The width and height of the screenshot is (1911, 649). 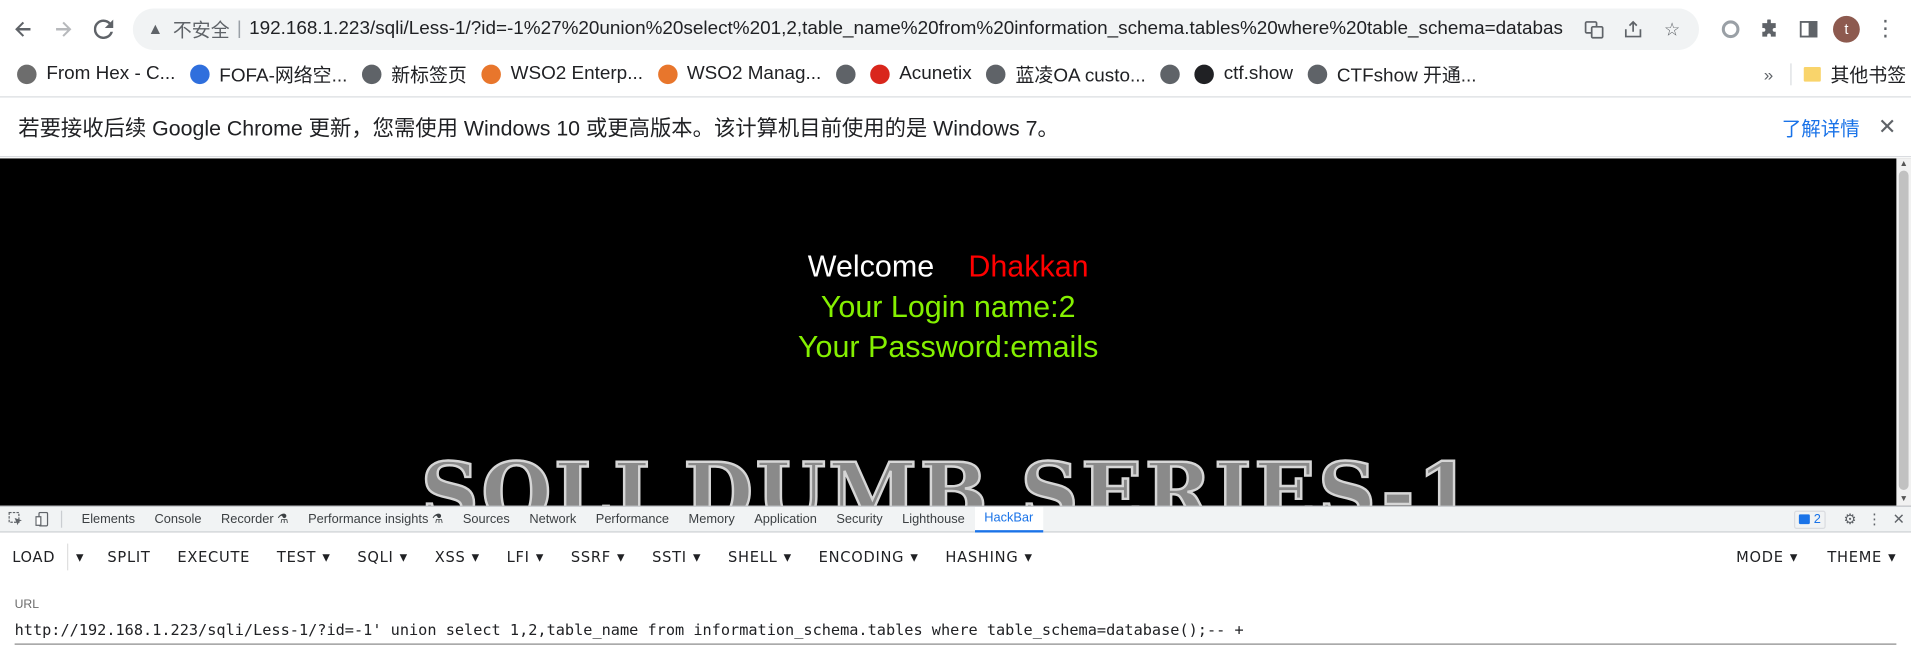 What do you see at coordinates (868, 557) in the screenshot?
I see `hackbar-encoding-button: ENCODING ▼` at bounding box center [868, 557].